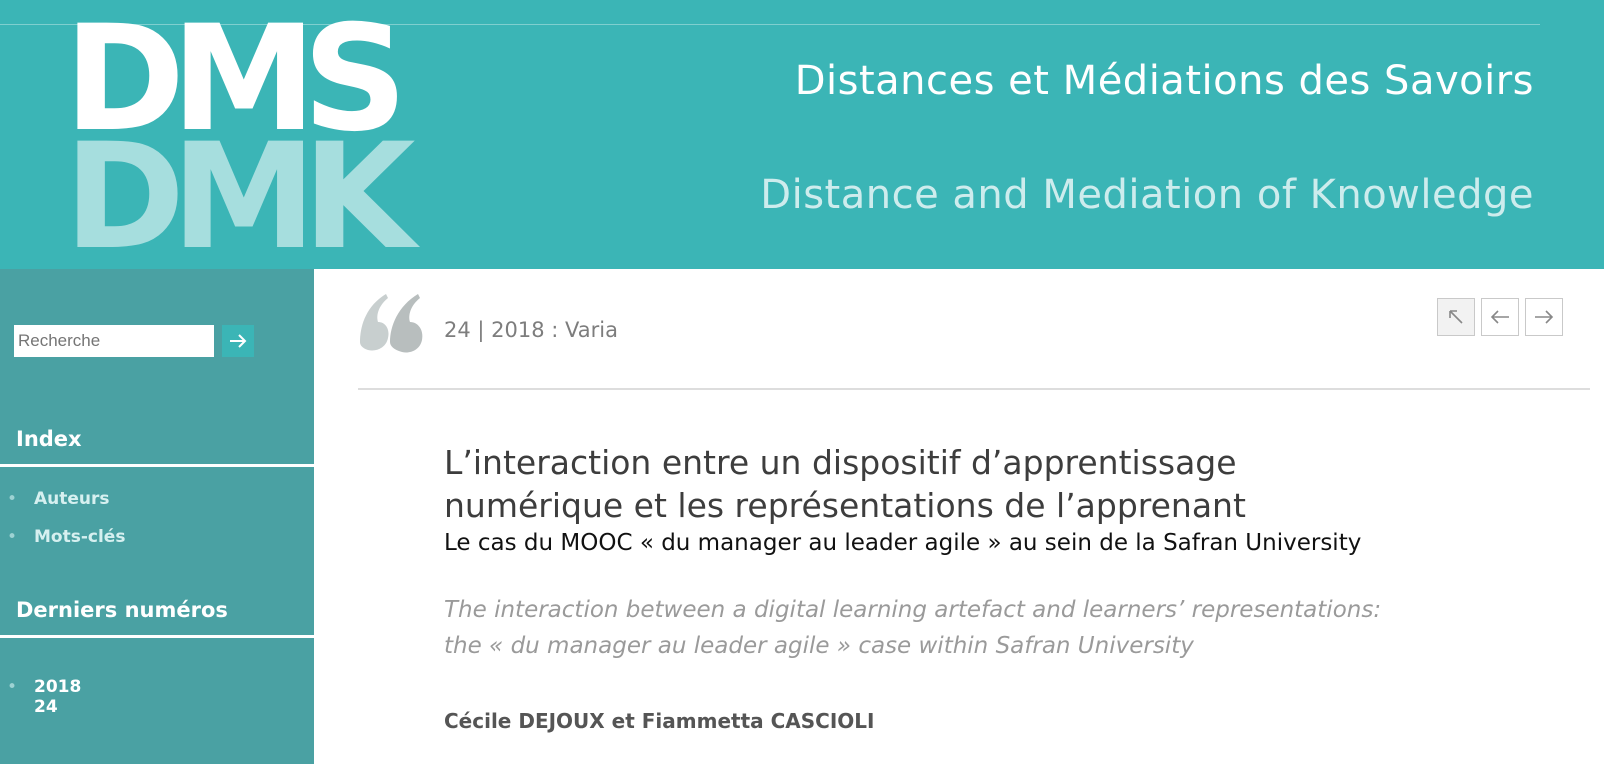 The width and height of the screenshot is (1604, 764). I want to click on index-link-authors: Auteurs, so click(72, 499).